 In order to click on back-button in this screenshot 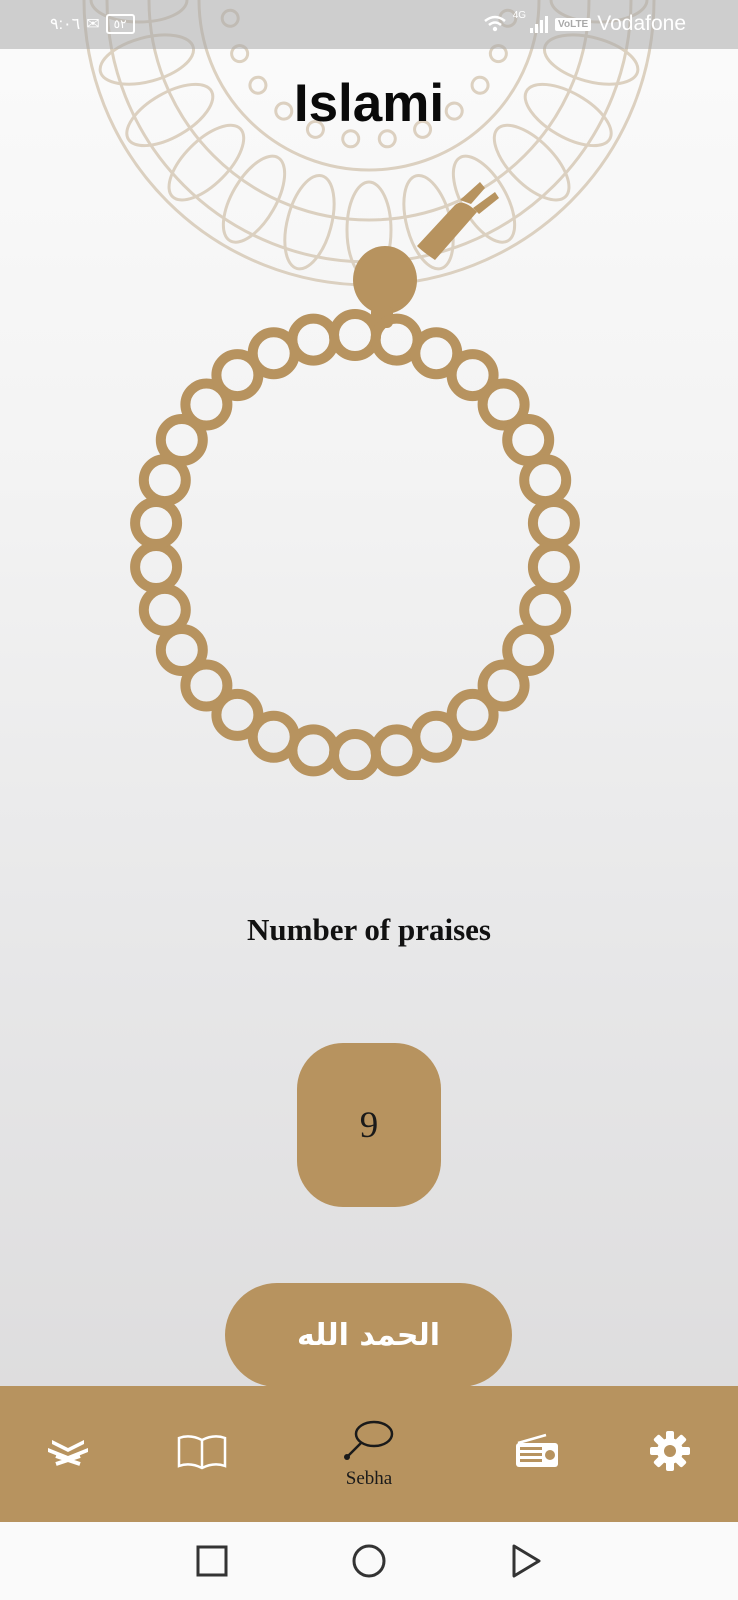, I will do `click(526, 1561)`.